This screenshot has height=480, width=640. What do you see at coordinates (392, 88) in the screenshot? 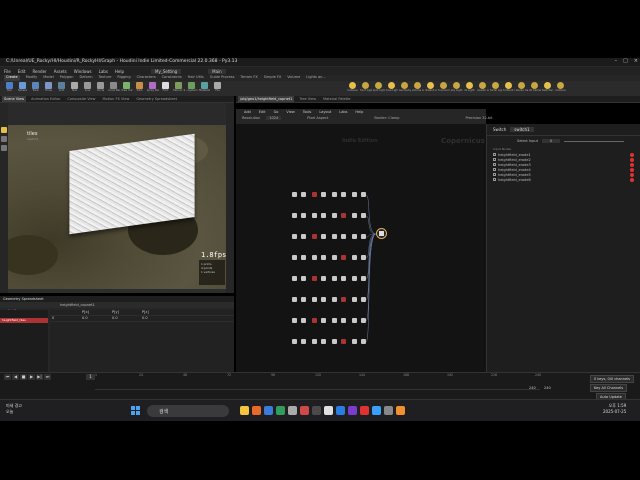
I see `light-tool: Area Light` at bounding box center [392, 88].